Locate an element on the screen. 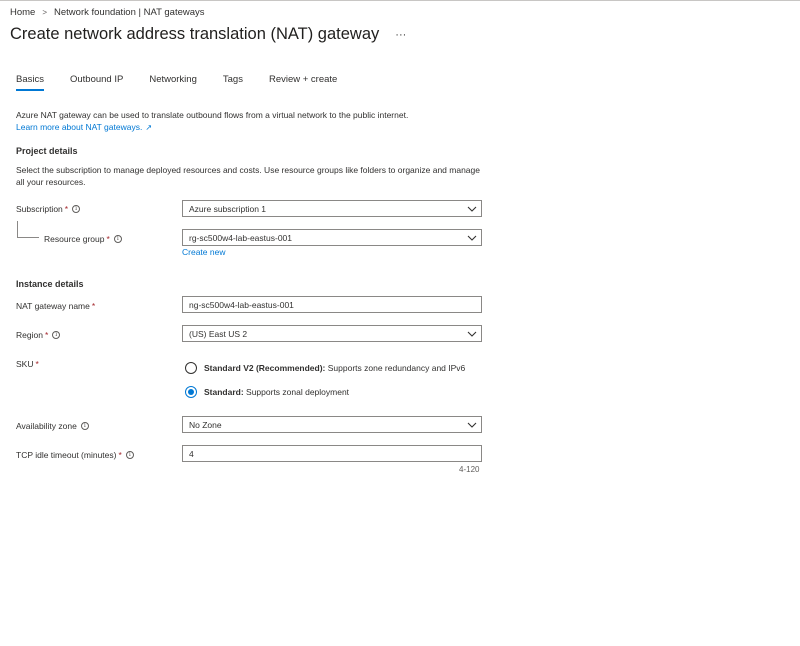 The height and width of the screenshot is (646, 800). top-border is located at coordinates (400, 0).